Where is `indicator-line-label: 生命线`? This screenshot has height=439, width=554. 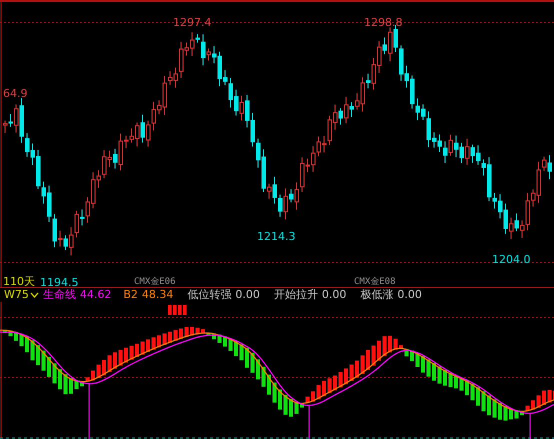 indicator-line-label: 生命线 is located at coordinates (59, 295).